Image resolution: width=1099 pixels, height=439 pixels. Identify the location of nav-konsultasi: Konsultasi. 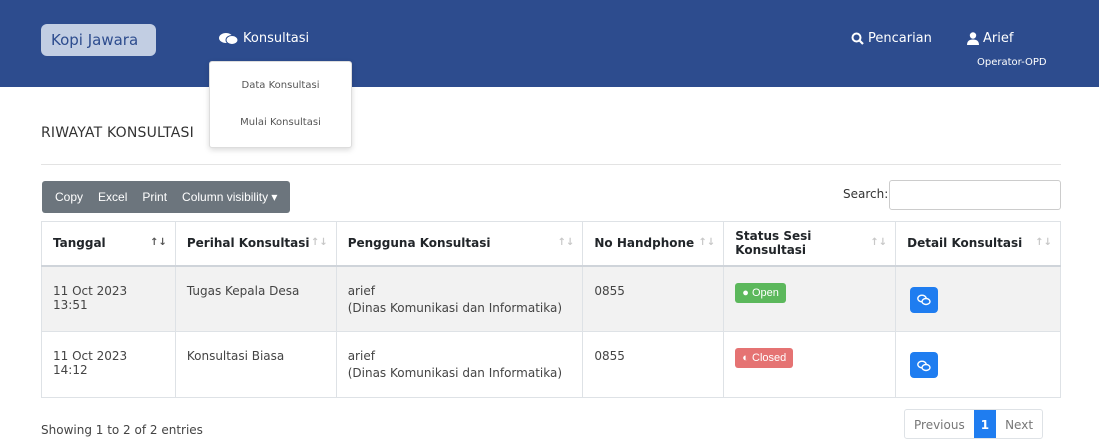
(264, 38).